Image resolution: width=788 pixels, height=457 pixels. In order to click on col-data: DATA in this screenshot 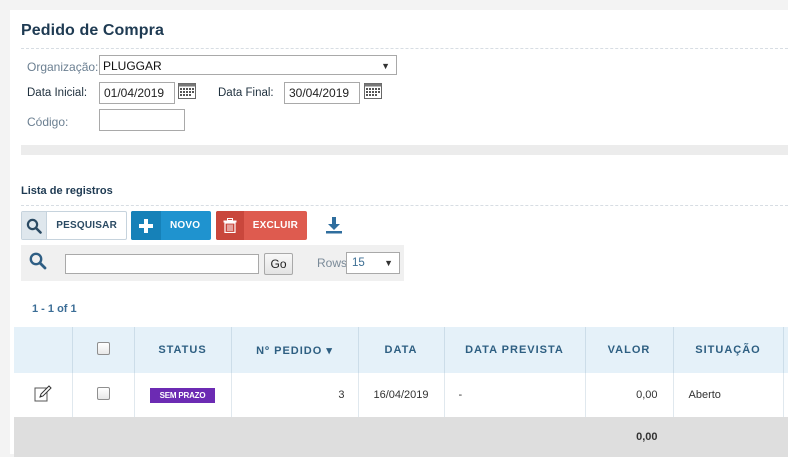, I will do `click(401, 350)`.